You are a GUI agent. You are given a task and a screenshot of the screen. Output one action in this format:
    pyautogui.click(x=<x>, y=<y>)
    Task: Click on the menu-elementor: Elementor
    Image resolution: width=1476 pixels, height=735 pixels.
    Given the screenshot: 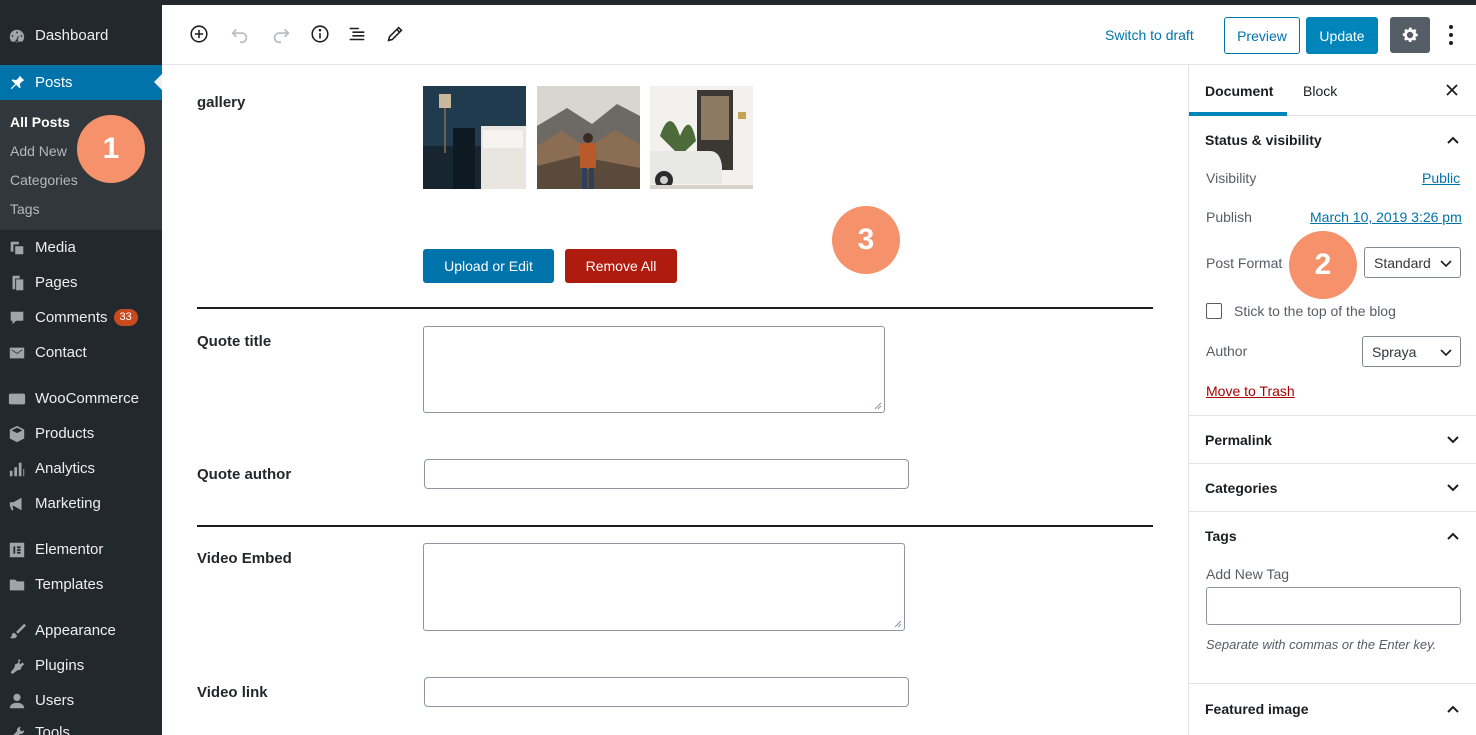 What is the action you would take?
    pyautogui.click(x=81, y=549)
    